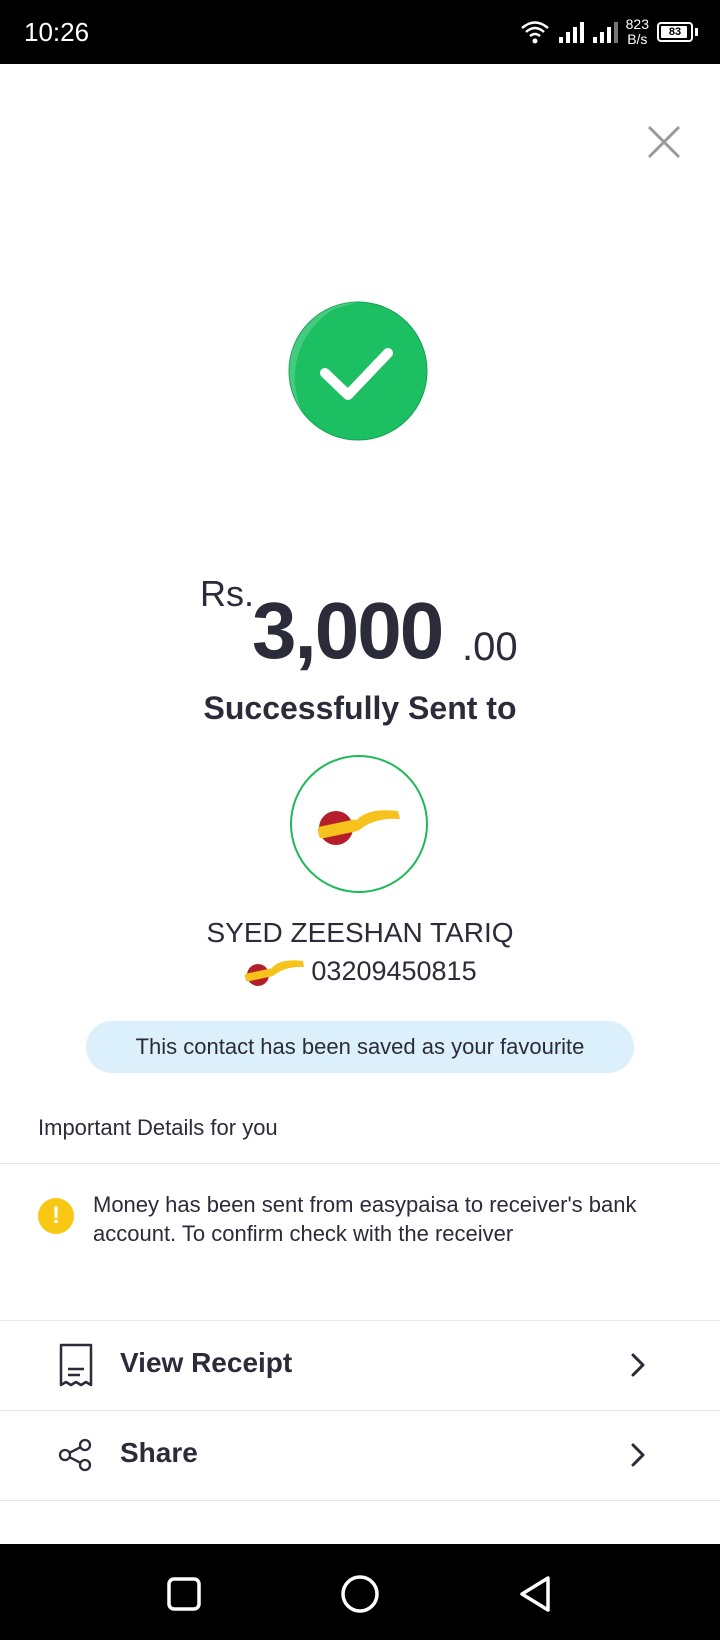 Image resolution: width=720 pixels, height=1640 pixels. What do you see at coordinates (534, 32) in the screenshot?
I see `wifi-icon` at bounding box center [534, 32].